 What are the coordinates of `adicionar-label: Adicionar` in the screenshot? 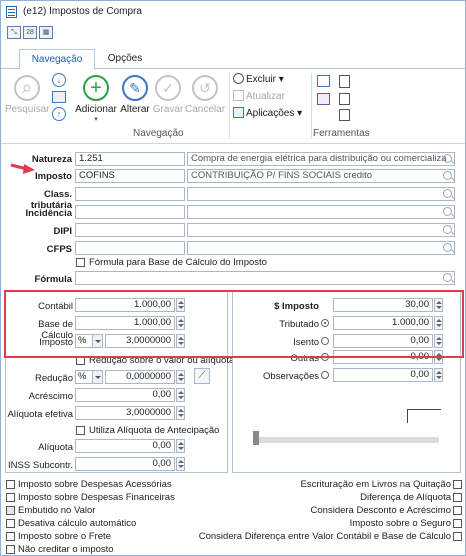 It's located at (96, 109).